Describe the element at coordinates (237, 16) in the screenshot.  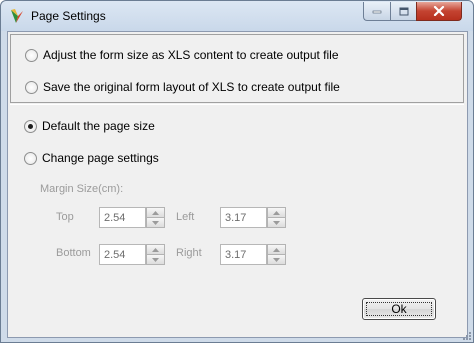
I see `title-bar: Page Settings` at that location.